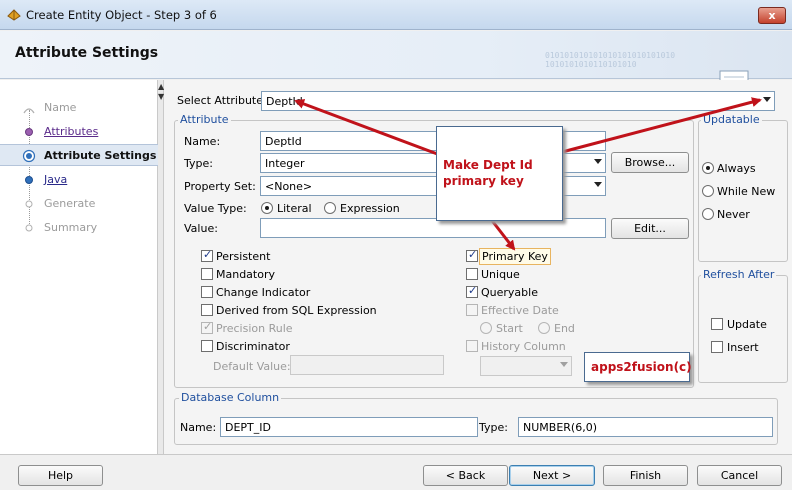  I want to click on insert-checkbox, so click(717, 347).